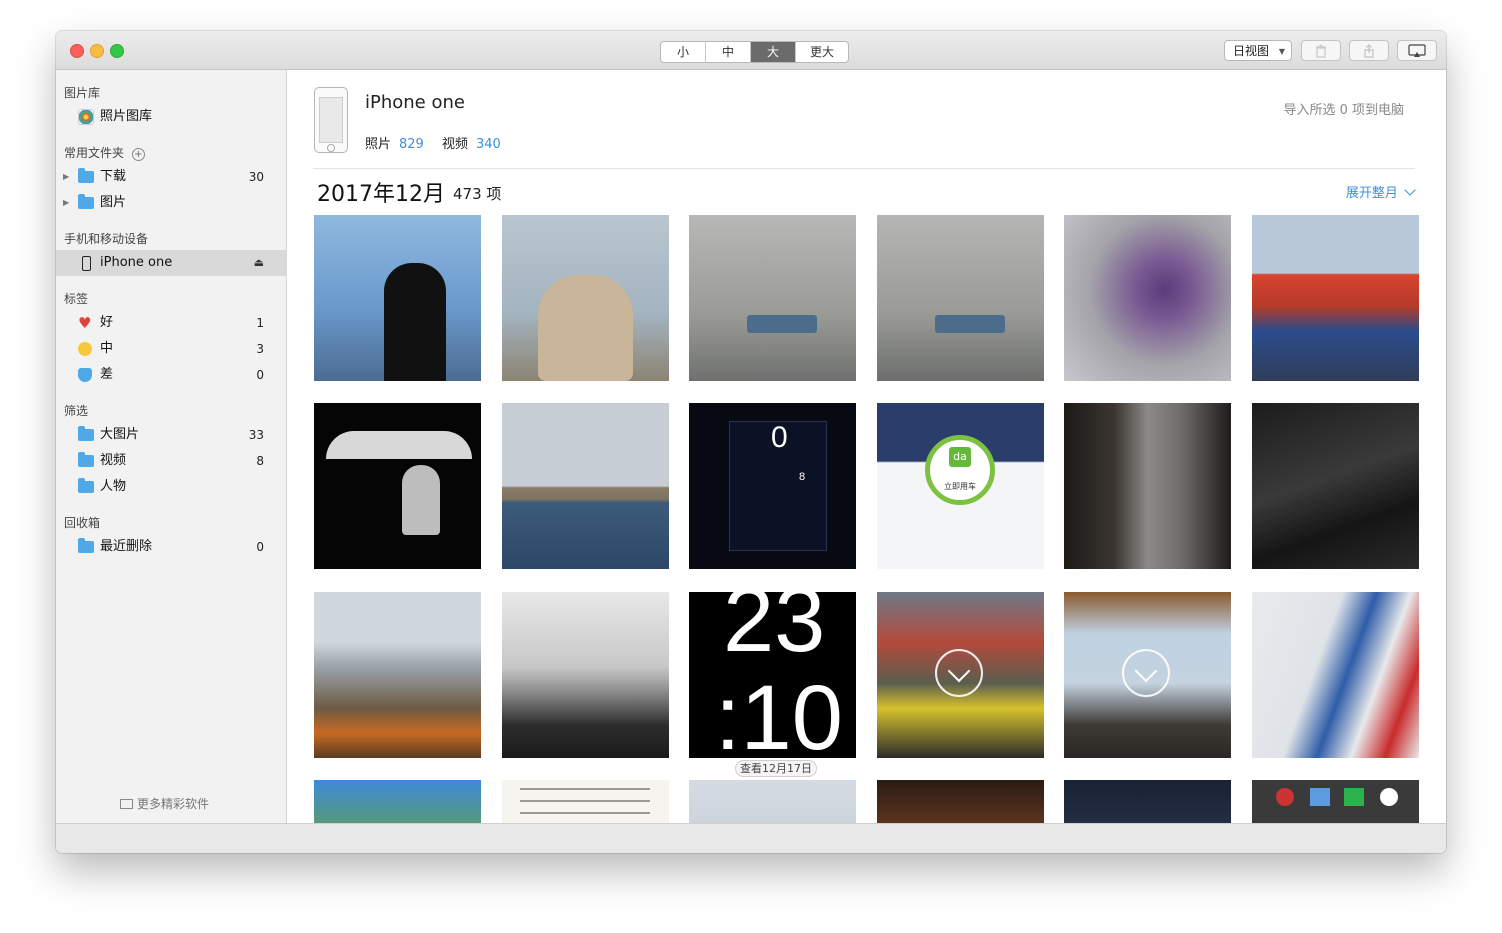 This screenshot has height=933, width=1502. Describe the element at coordinates (1251, 51) in the screenshot. I see `view-select-label: 日视图` at that location.